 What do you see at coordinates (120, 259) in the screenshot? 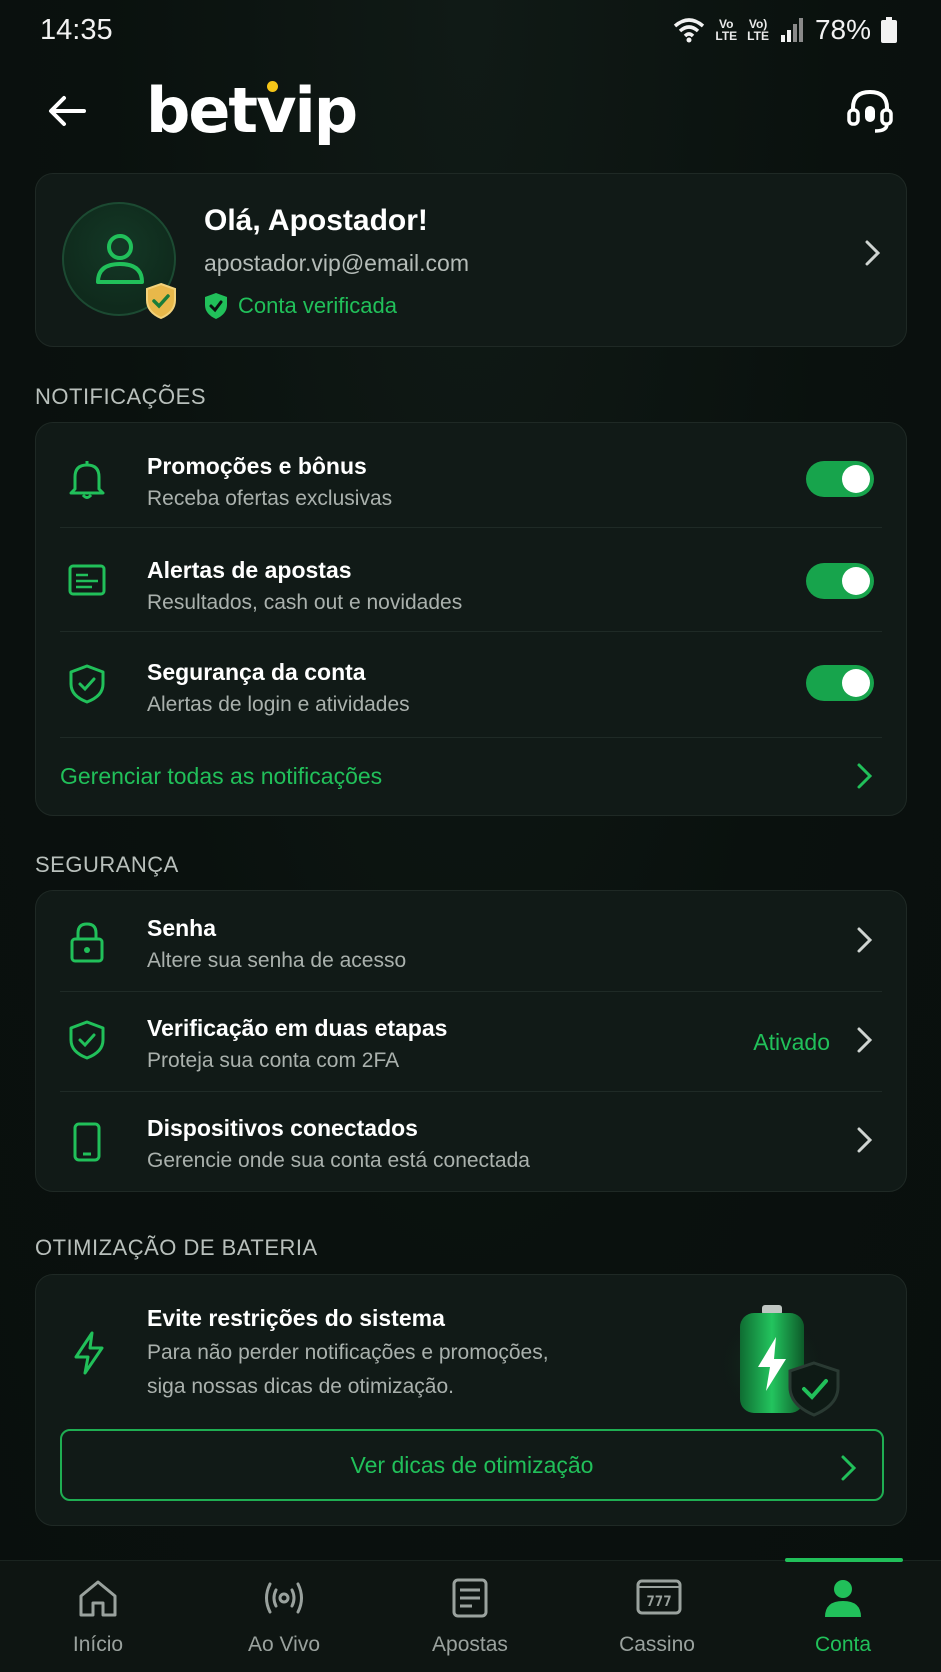
I see `user-icon` at bounding box center [120, 259].